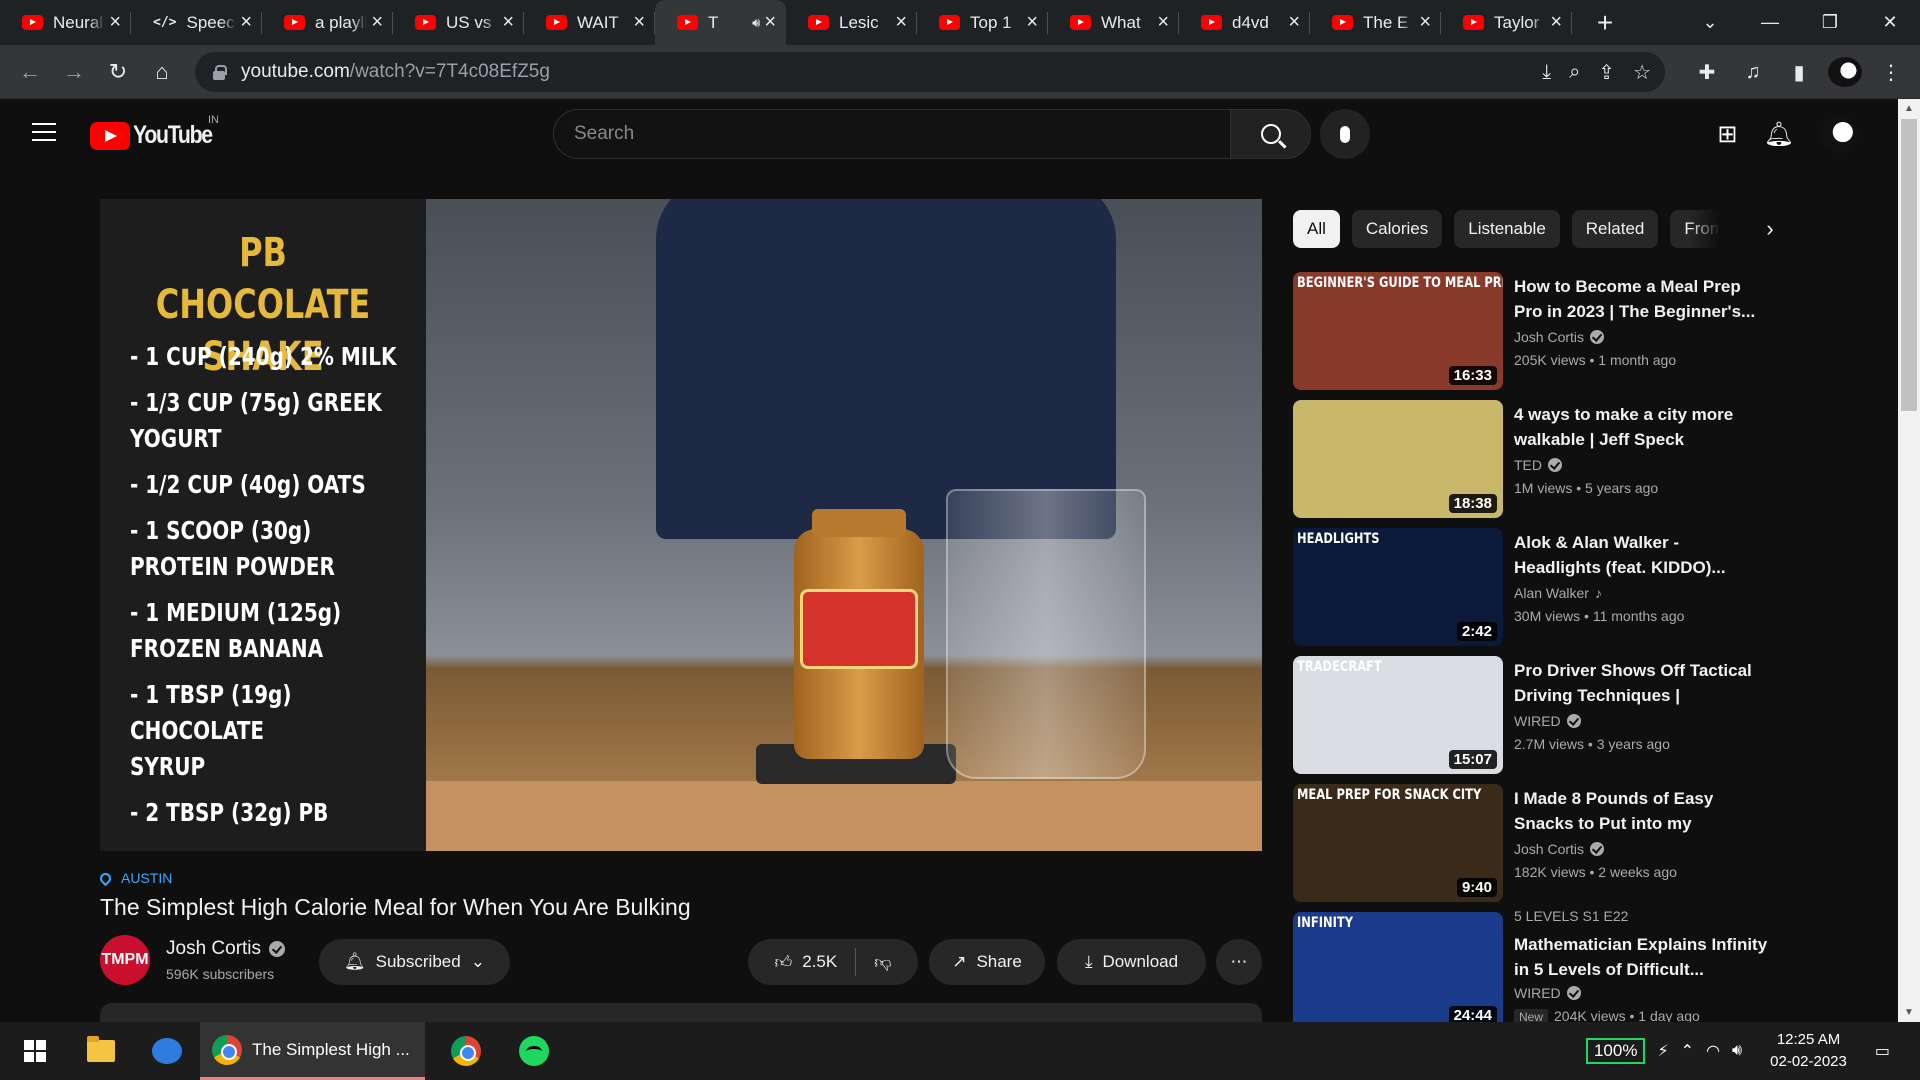  Describe the element at coordinates (1737, 1051) in the screenshot. I see `volume-icon: 🔊︎` at that location.